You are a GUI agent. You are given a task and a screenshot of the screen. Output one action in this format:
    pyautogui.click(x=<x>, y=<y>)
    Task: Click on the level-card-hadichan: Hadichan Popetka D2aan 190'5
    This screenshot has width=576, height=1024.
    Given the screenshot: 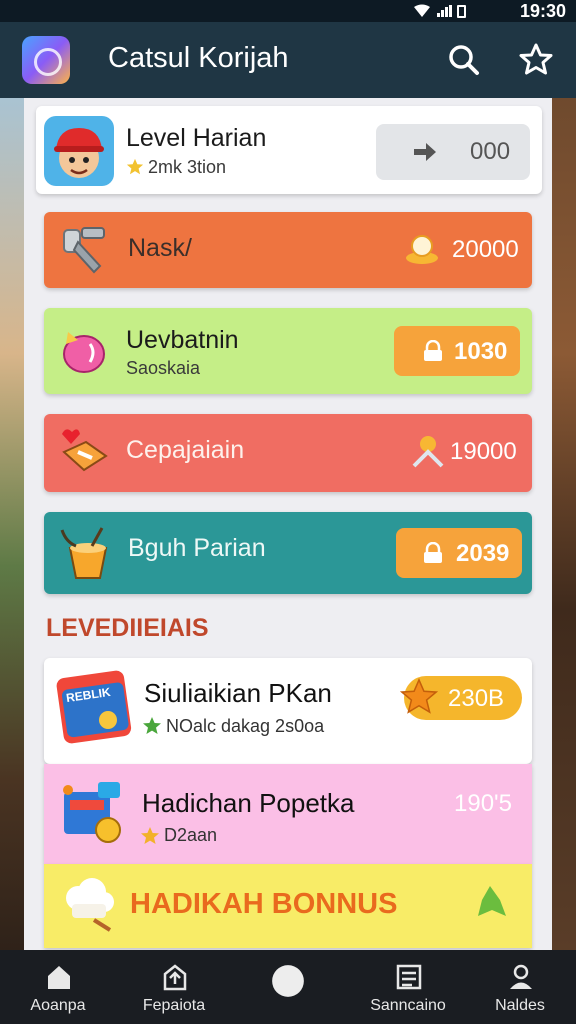 What is the action you would take?
    pyautogui.click(x=288, y=814)
    